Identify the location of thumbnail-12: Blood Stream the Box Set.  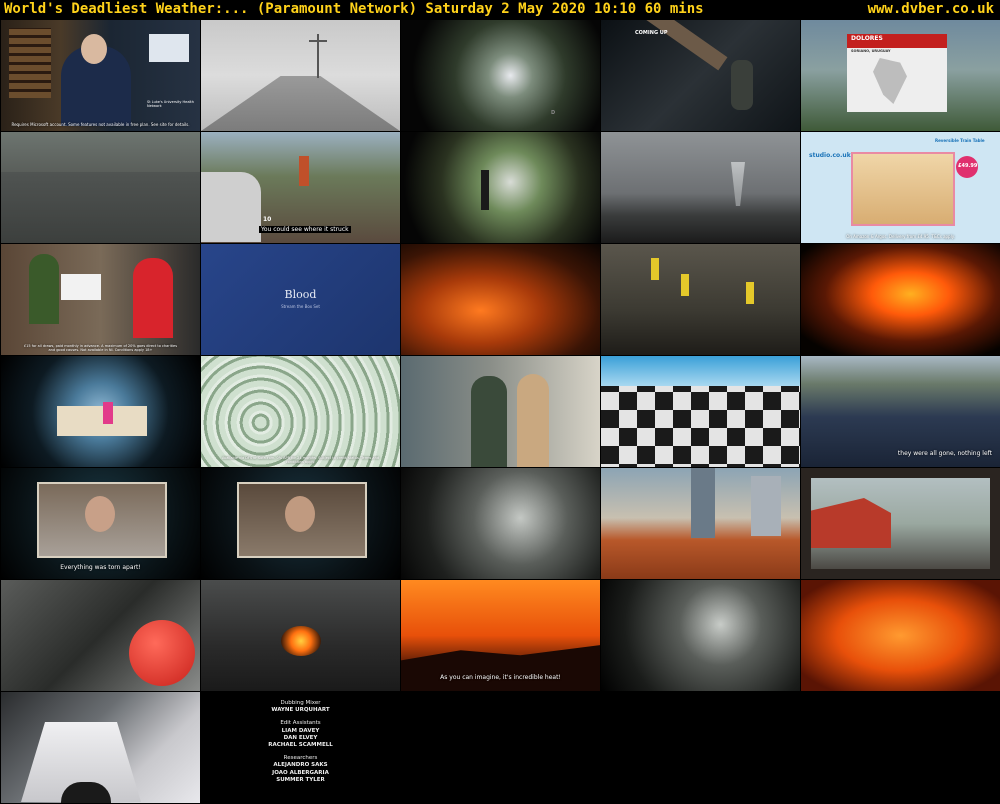
(300, 299).